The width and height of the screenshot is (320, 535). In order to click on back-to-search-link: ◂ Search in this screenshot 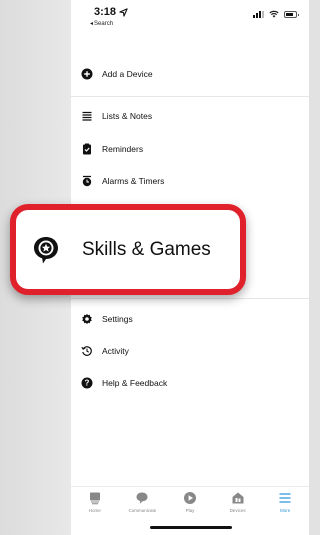, I will do `click(102, 24)`.